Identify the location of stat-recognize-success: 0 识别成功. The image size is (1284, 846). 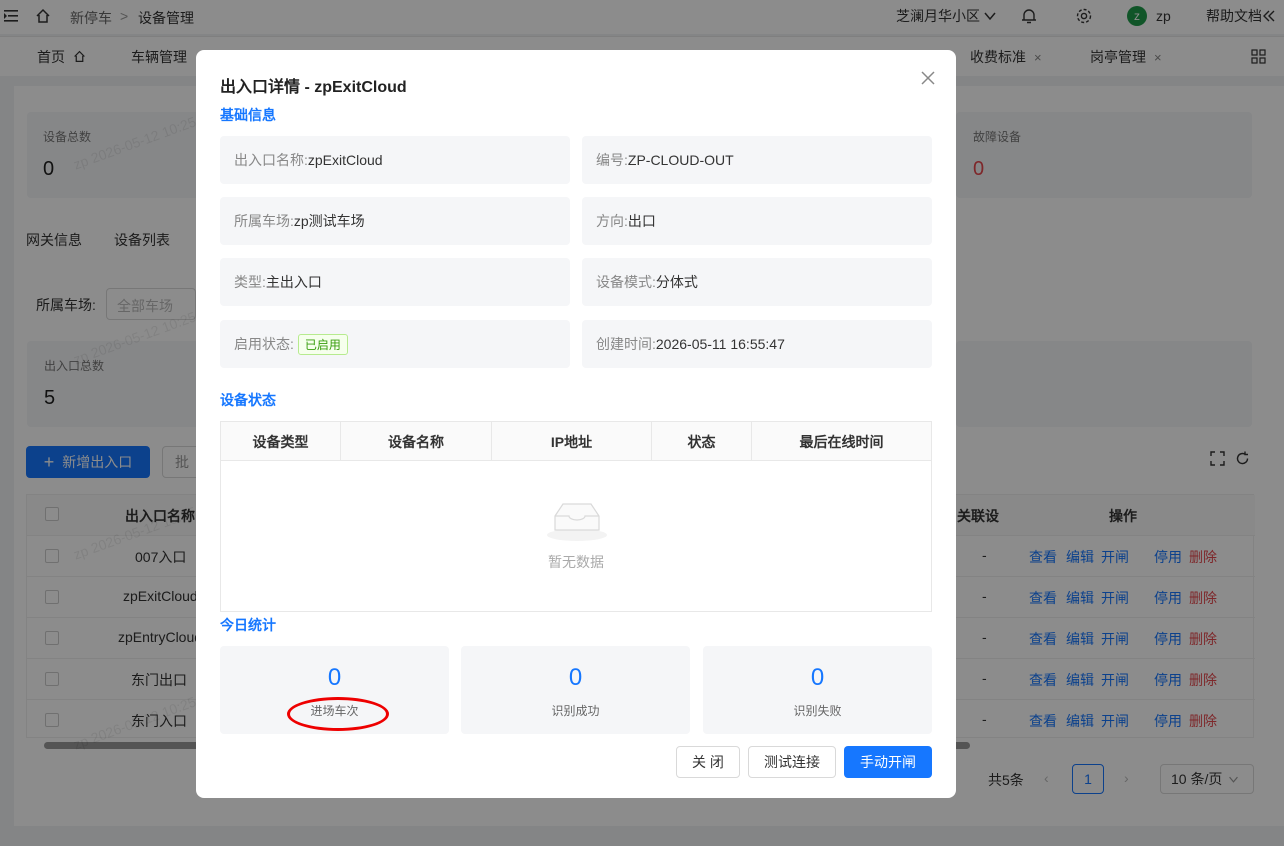
(575, 690).